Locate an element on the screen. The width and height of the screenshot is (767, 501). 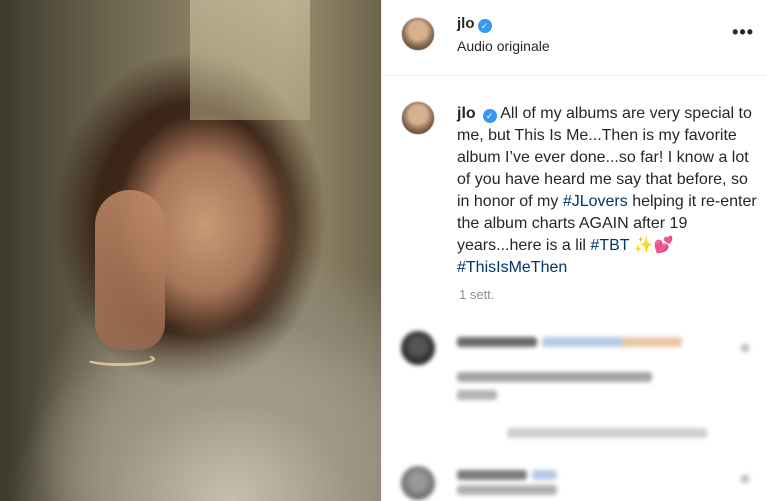
author-line: jlo ✓ is located at coordinates (474, 24).